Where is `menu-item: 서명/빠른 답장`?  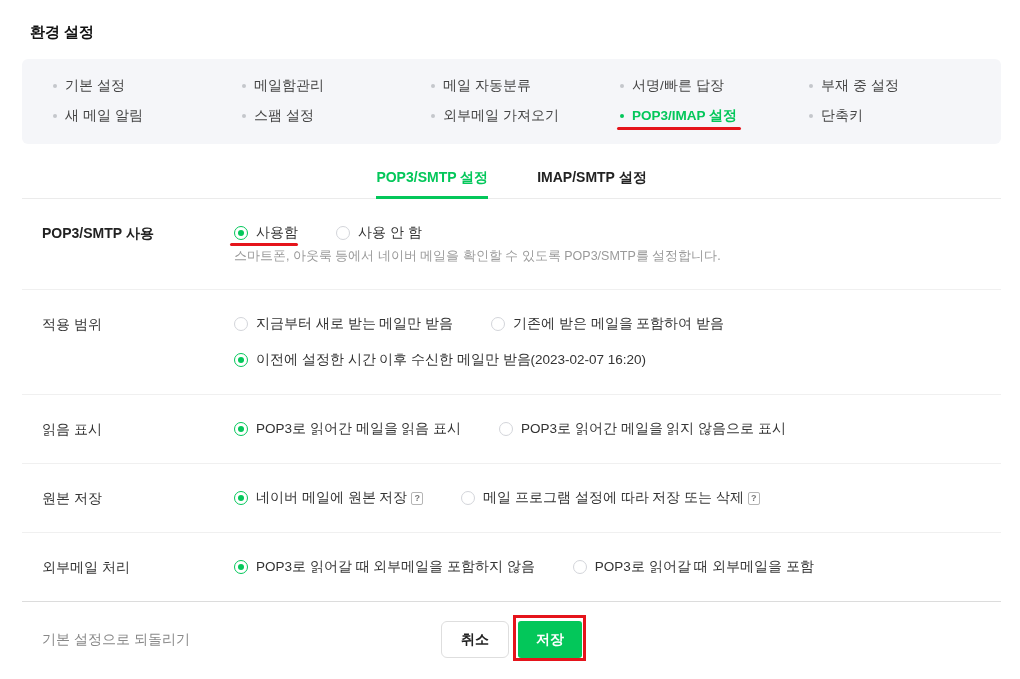
menu-item: 서명/빠른 답장 is located at coordinates (672, 86).